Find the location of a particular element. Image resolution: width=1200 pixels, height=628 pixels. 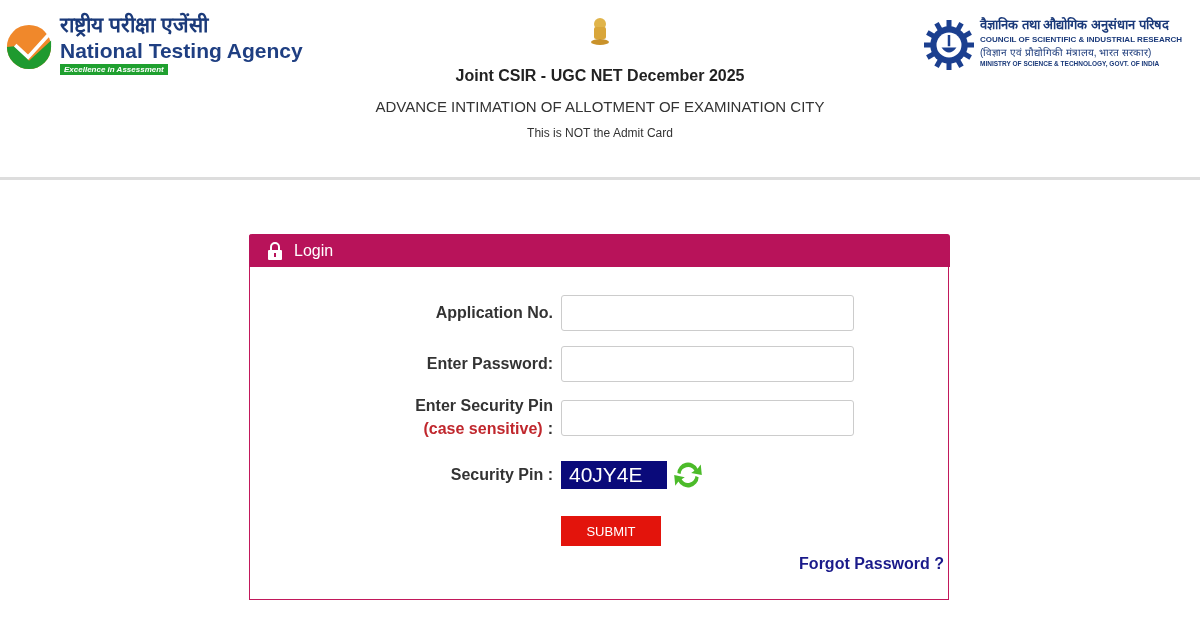

field-label: Enter Security Pin is located at coordinates (484, 406).